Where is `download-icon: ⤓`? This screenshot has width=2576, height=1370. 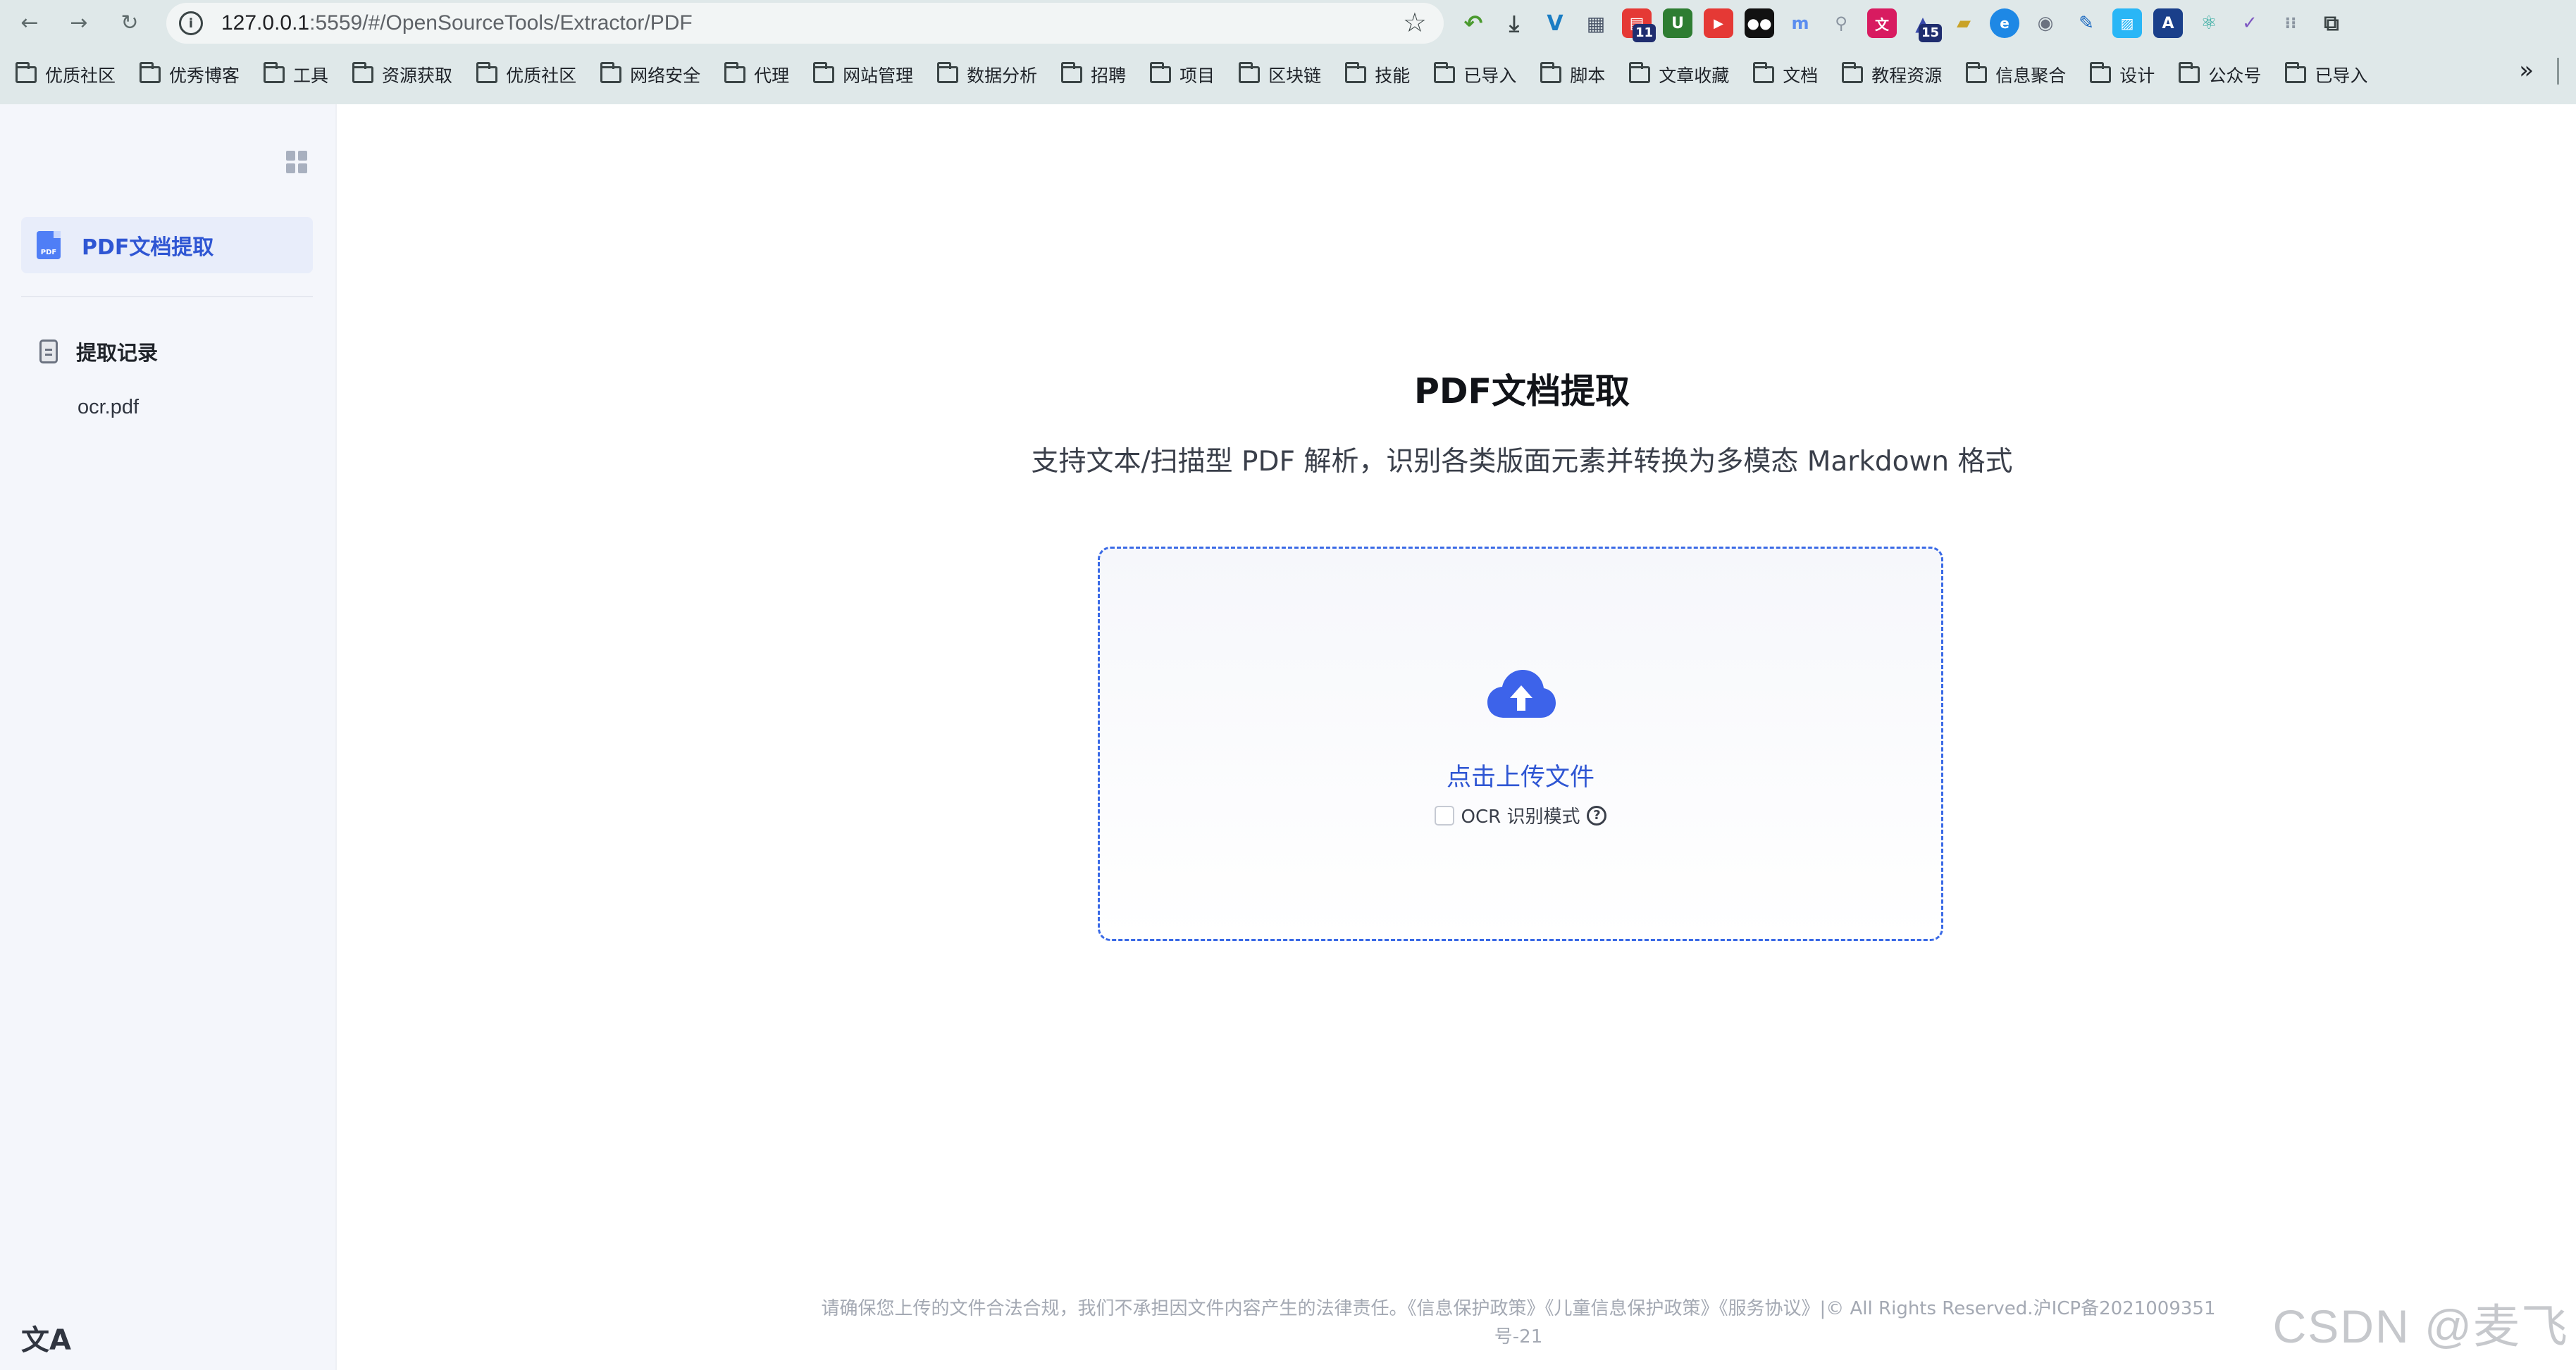
download-icon: ⤓ is located at coordinates (1514, 23).